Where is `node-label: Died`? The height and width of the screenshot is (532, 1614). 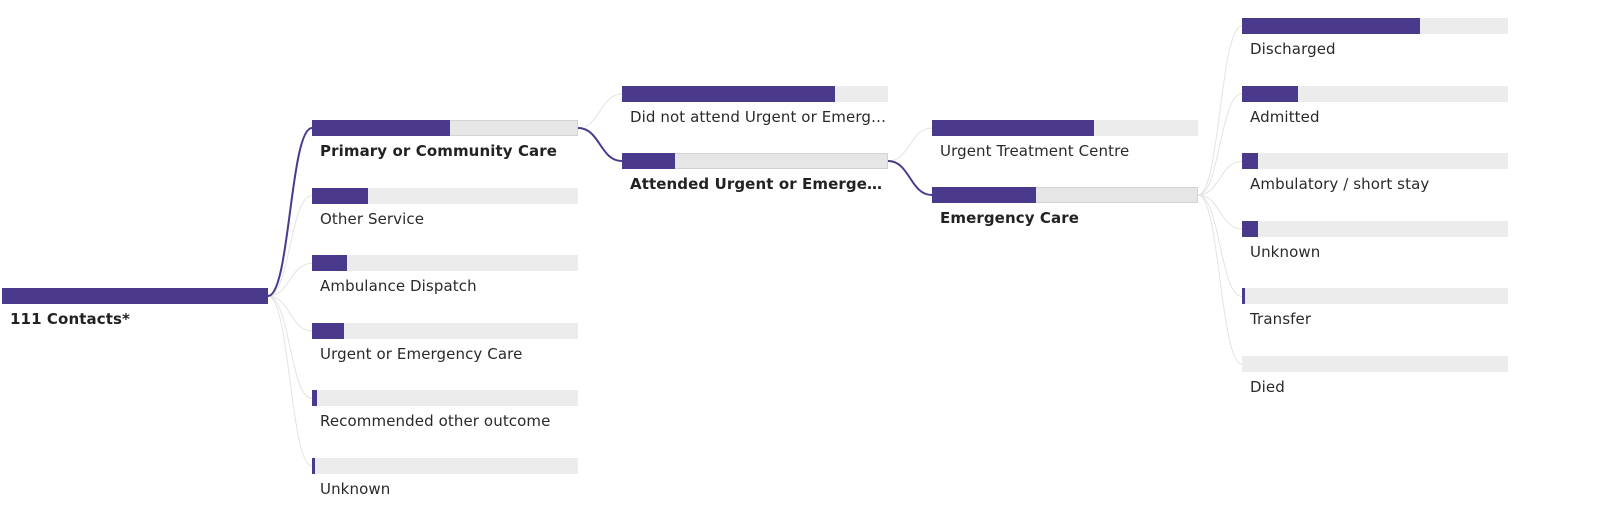 node-label: Died is located at coordinates (1267, 387).